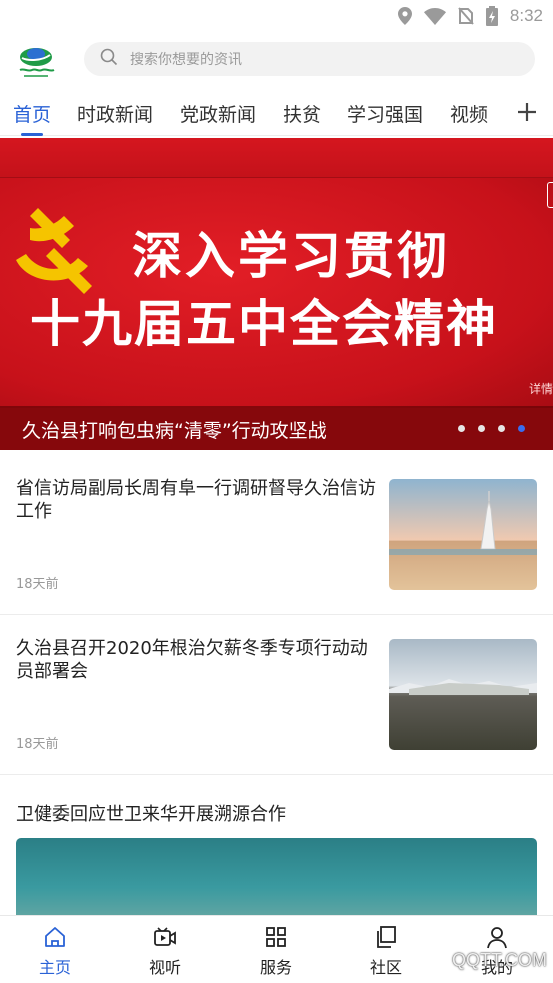 The width and height of the screenshot is (553, 983). What do you see at coordinates (32, 134) in the screenshot?
I see `active-tab-indicator` at bounding box center [32, 134].